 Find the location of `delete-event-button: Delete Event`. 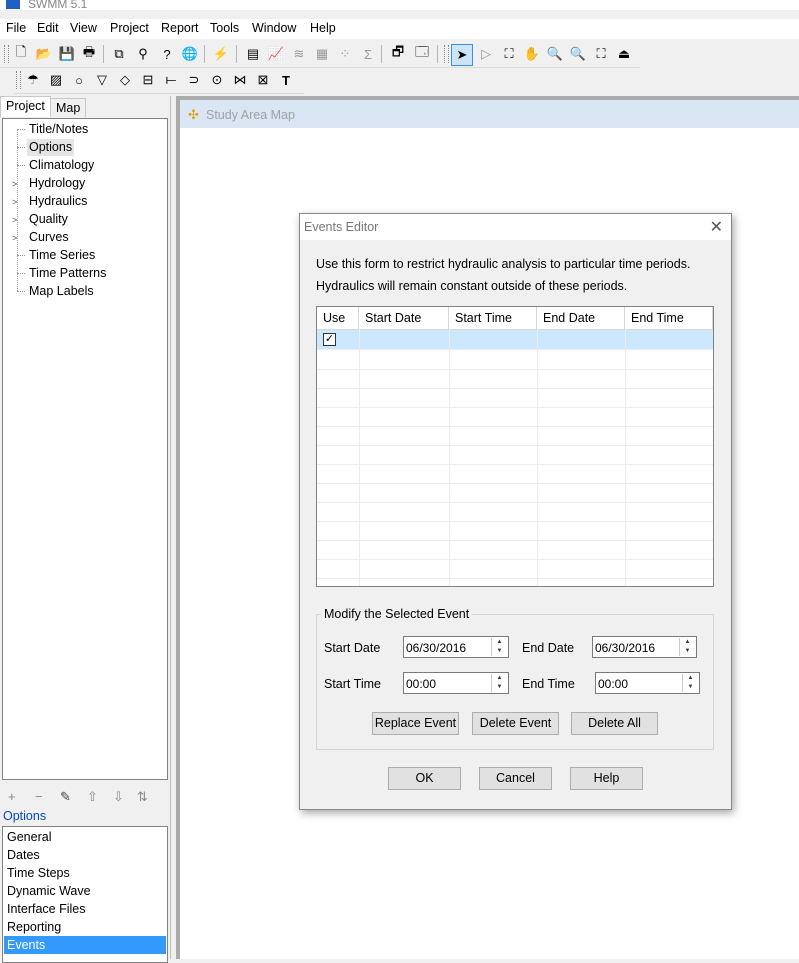

delete-event-button: Delete Event is located at coordinates (515, 723).